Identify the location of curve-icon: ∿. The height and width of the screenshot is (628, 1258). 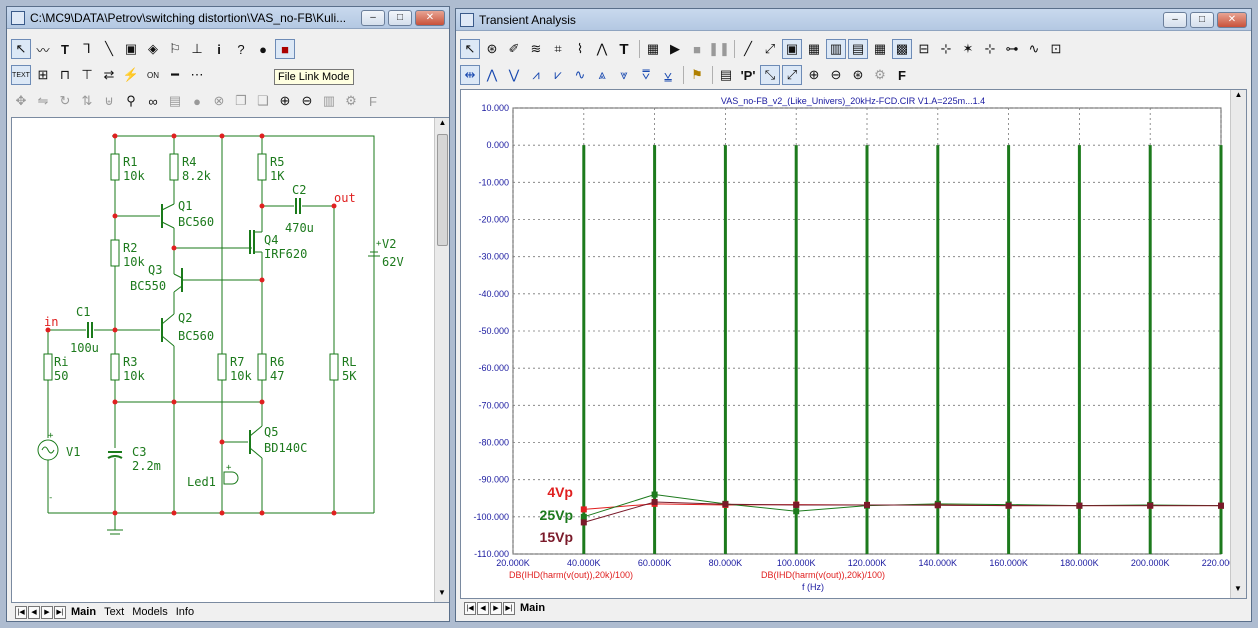
(1034, 49).